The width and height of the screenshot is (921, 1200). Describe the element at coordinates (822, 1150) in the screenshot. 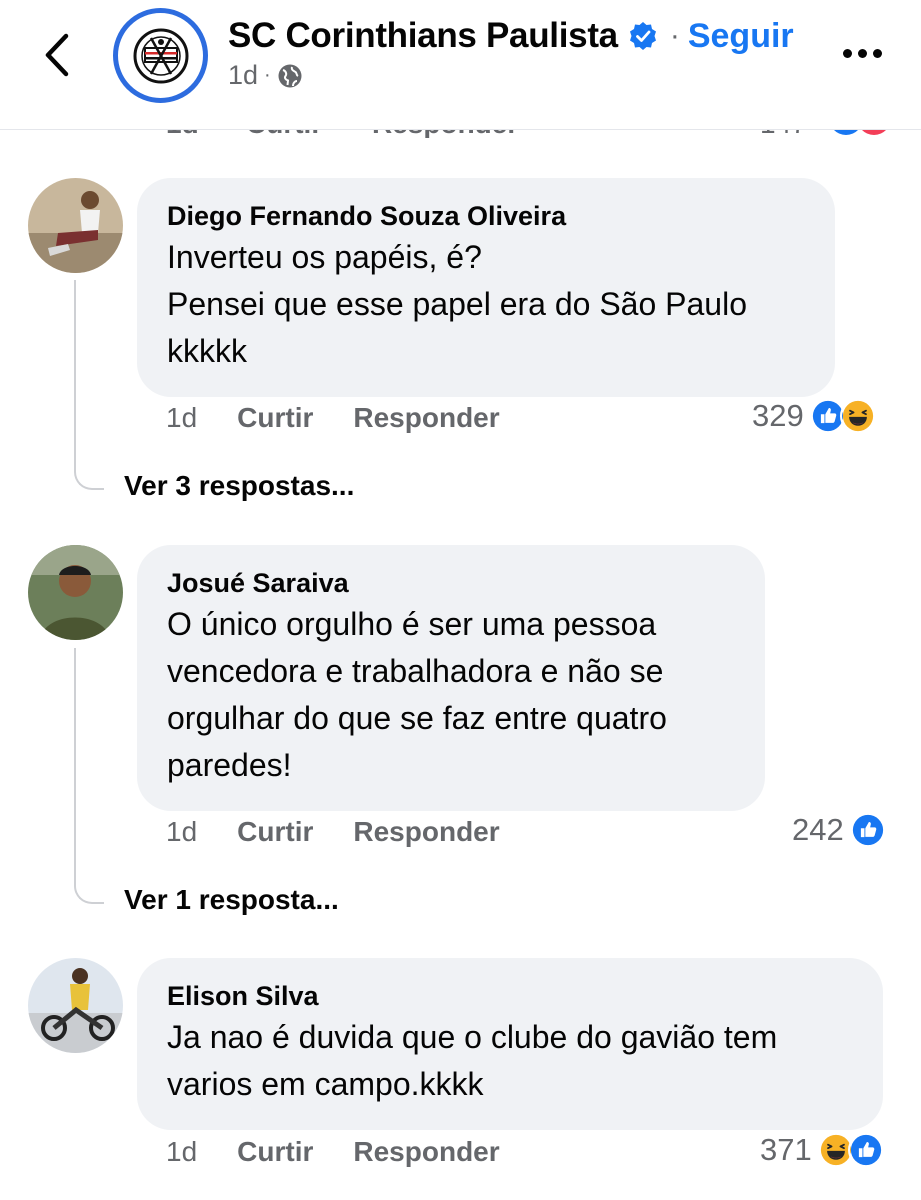

I see `reaction-summary: 371` at that location.